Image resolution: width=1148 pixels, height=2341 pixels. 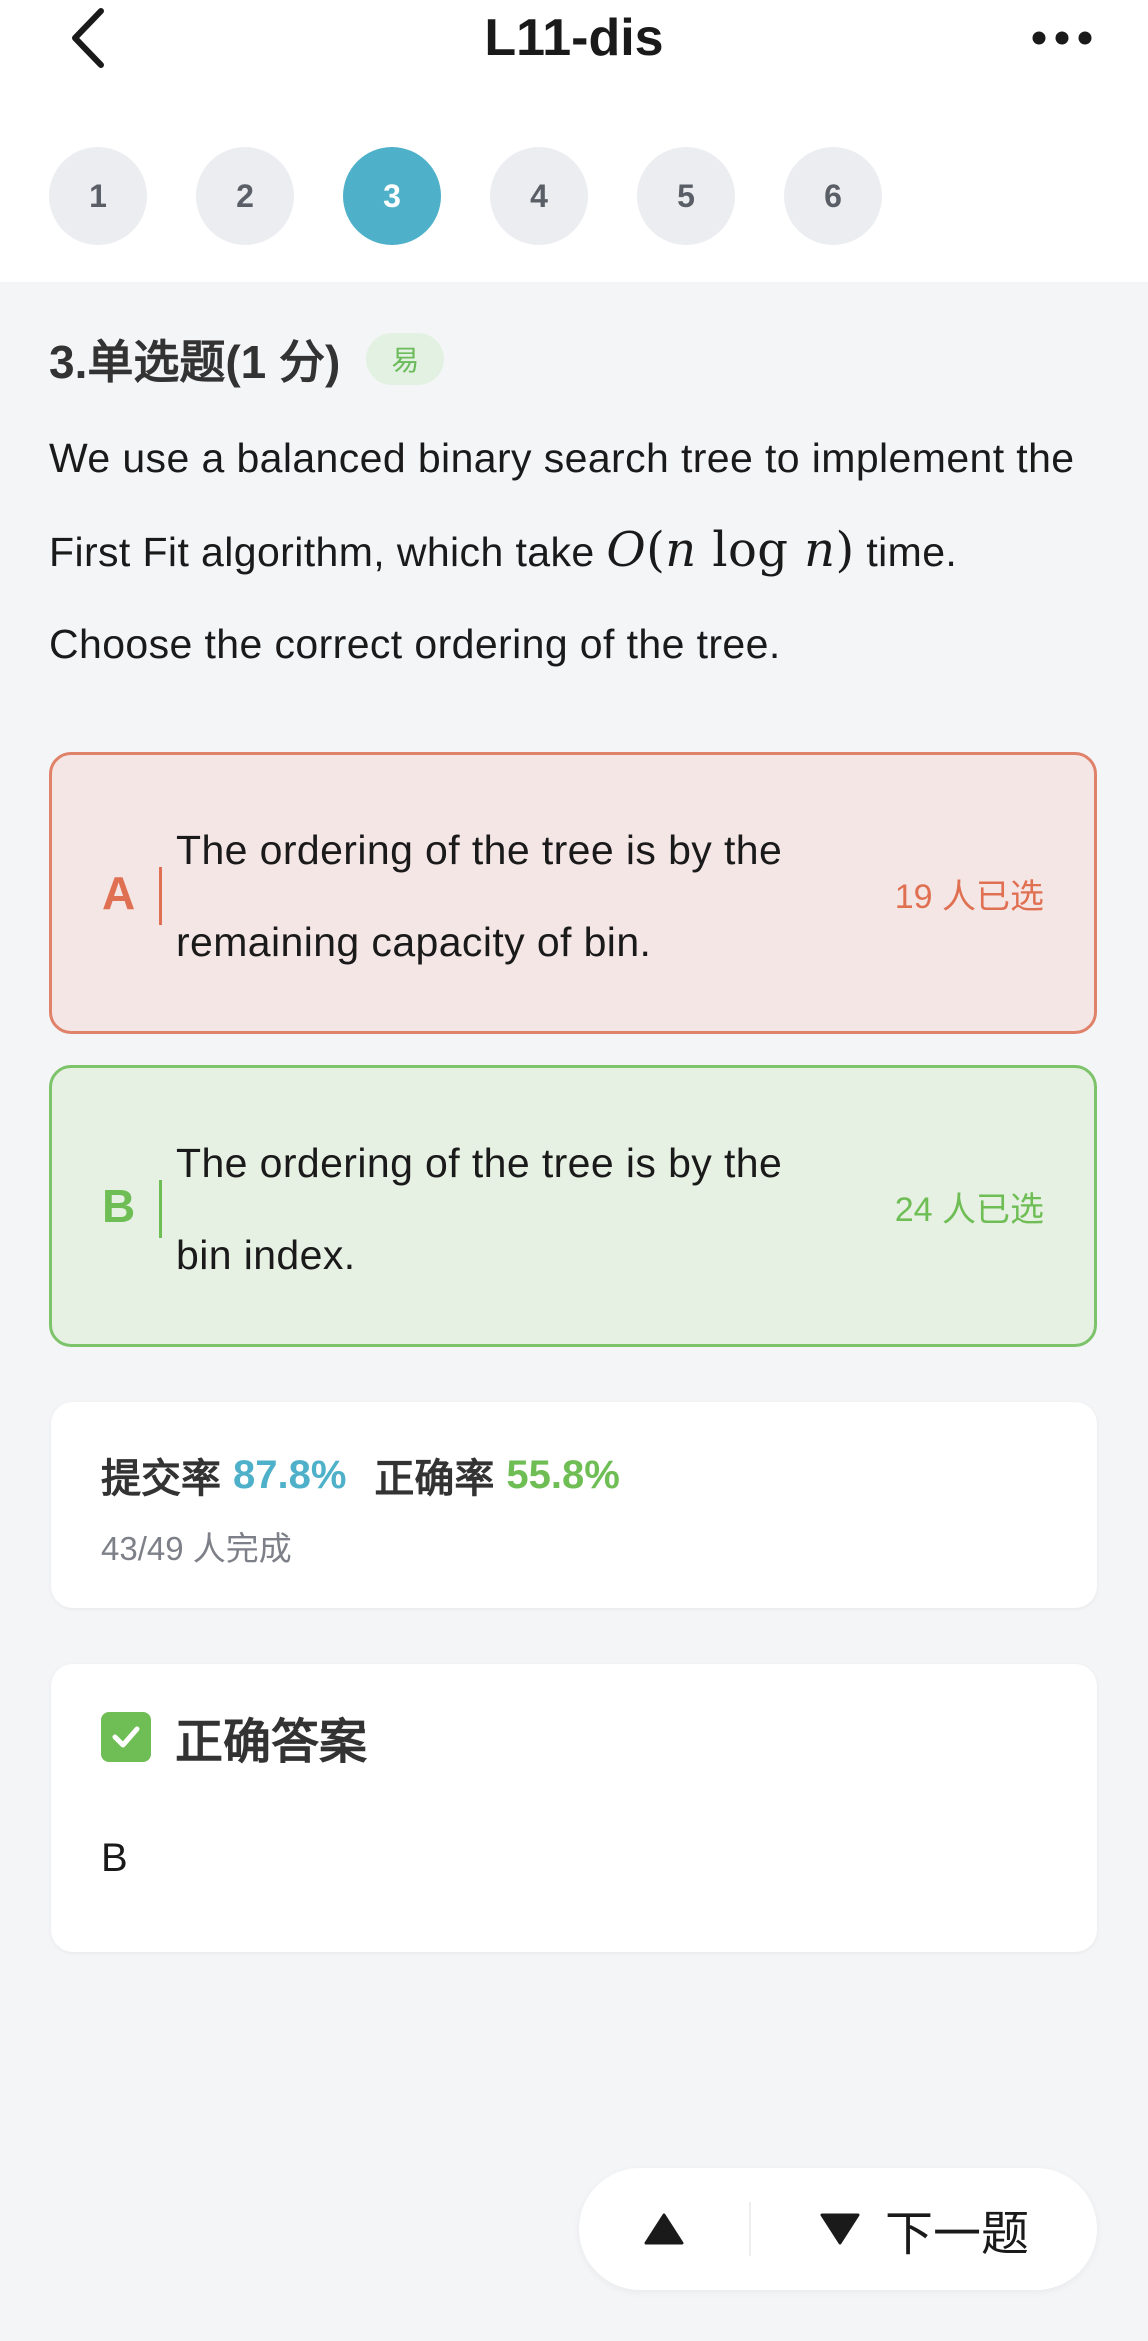 What do you see at coordinates (98, 196) in the screenshot?
I see `question-nav-item-1: 1` at bounding box center [98, 196].